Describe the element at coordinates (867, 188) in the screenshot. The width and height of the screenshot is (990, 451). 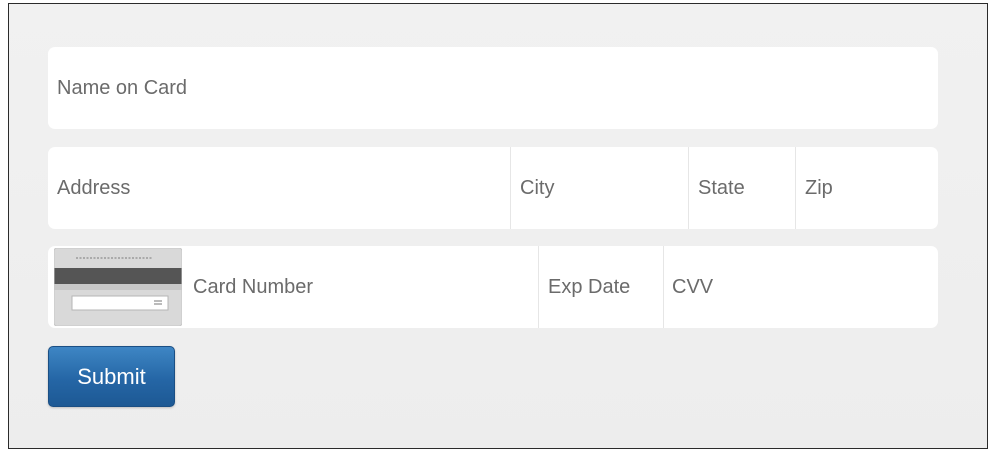
I see `zip-input: Zip` at that location.